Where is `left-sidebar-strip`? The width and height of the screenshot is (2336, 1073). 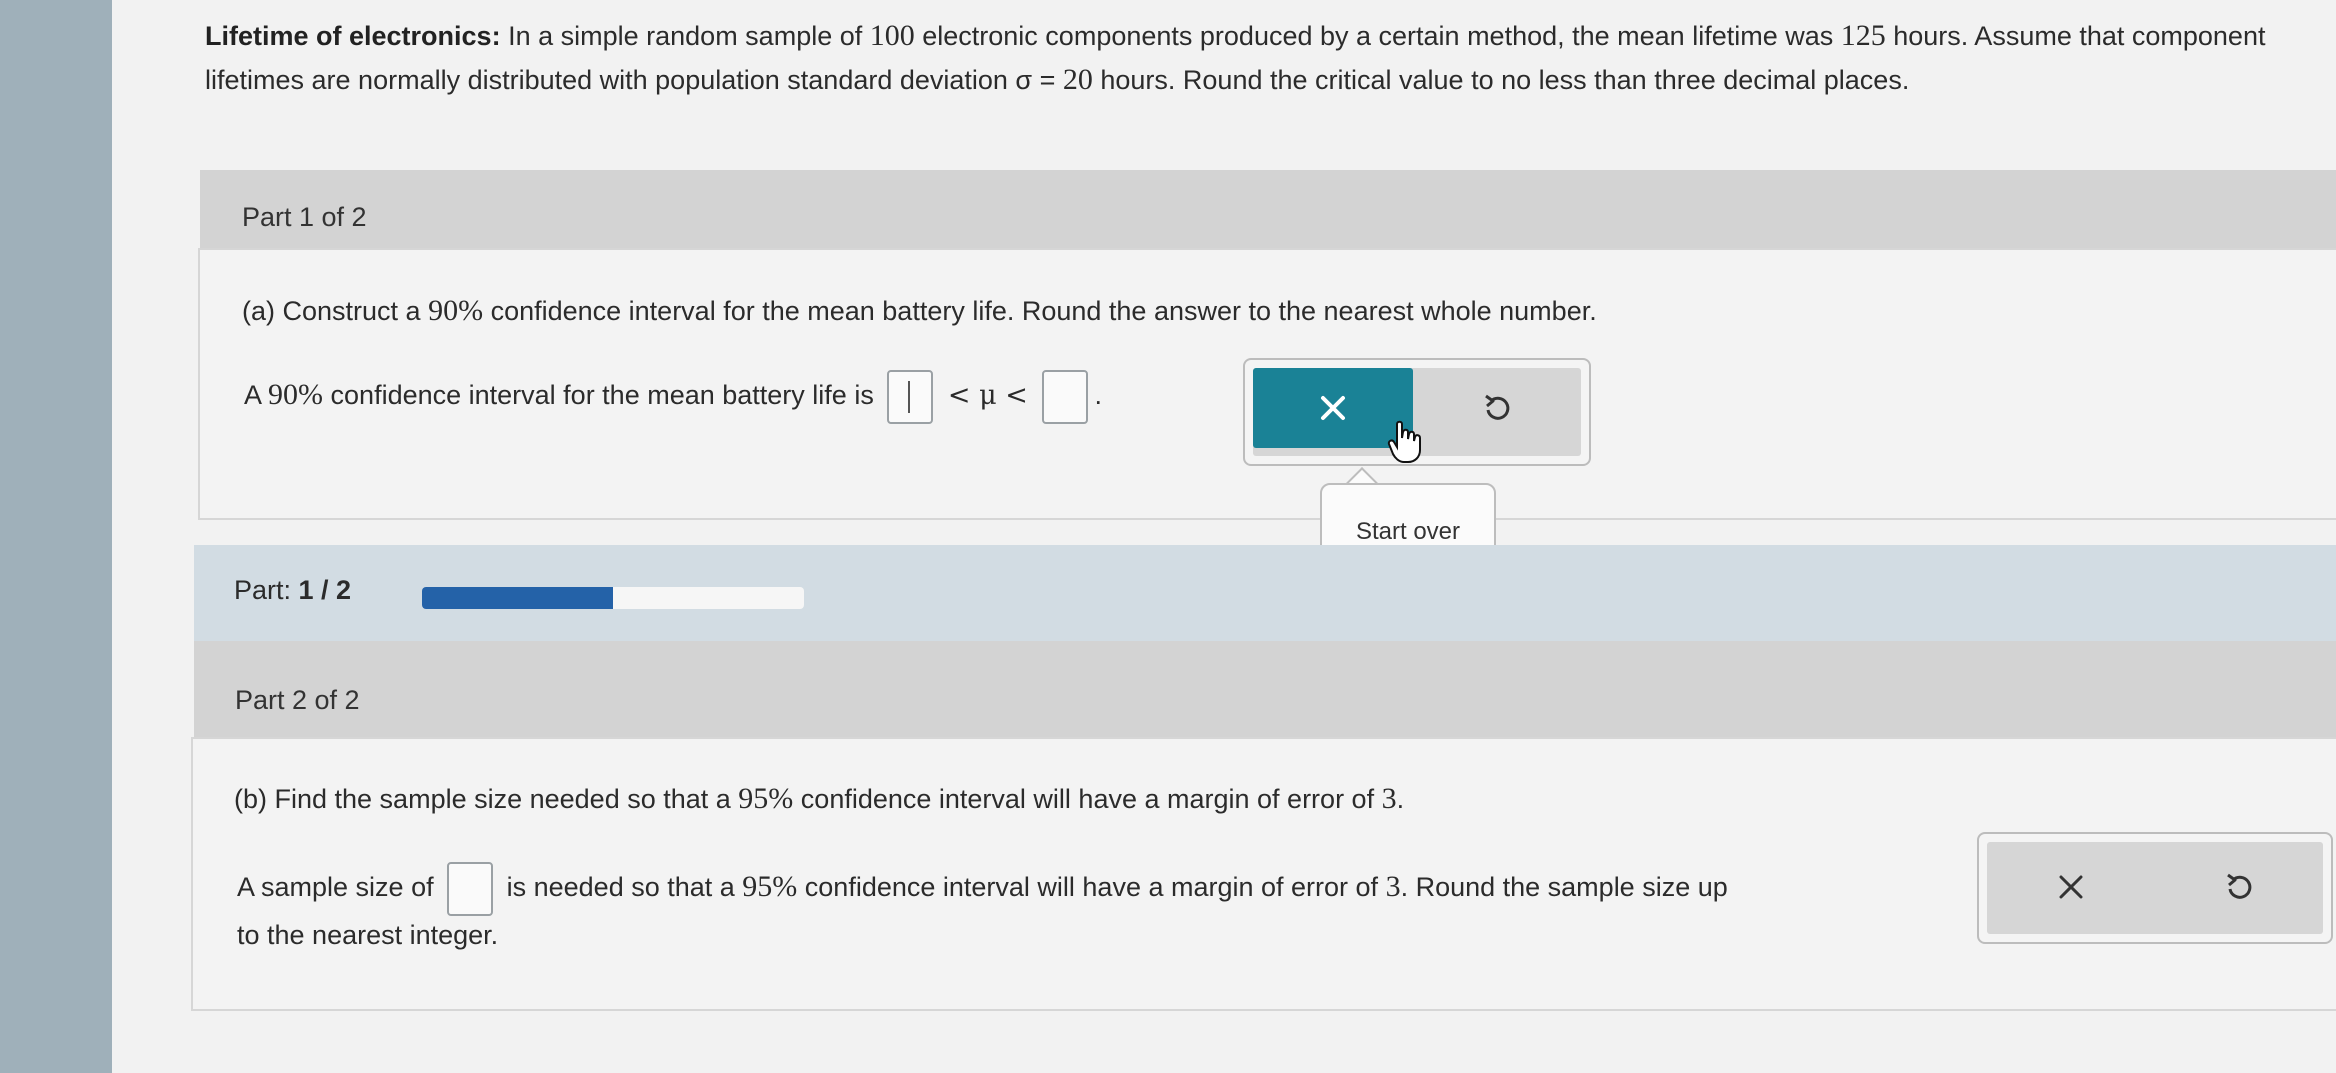 left-sidebar-strip is located at coordinates (56, 536).